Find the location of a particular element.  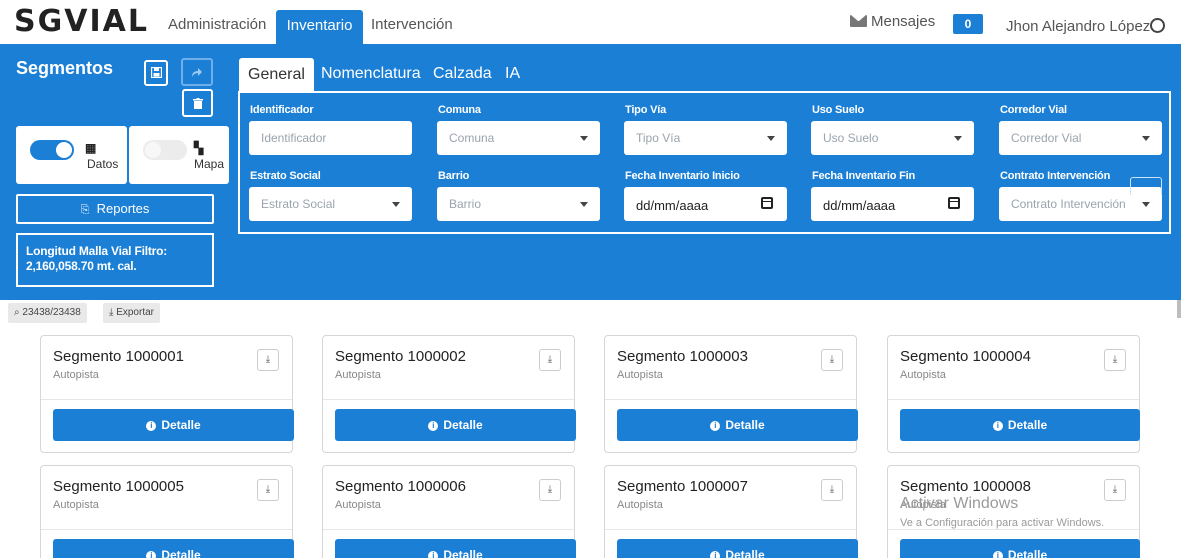

barrio-select: Barrio is located at coordinates (518, 204).